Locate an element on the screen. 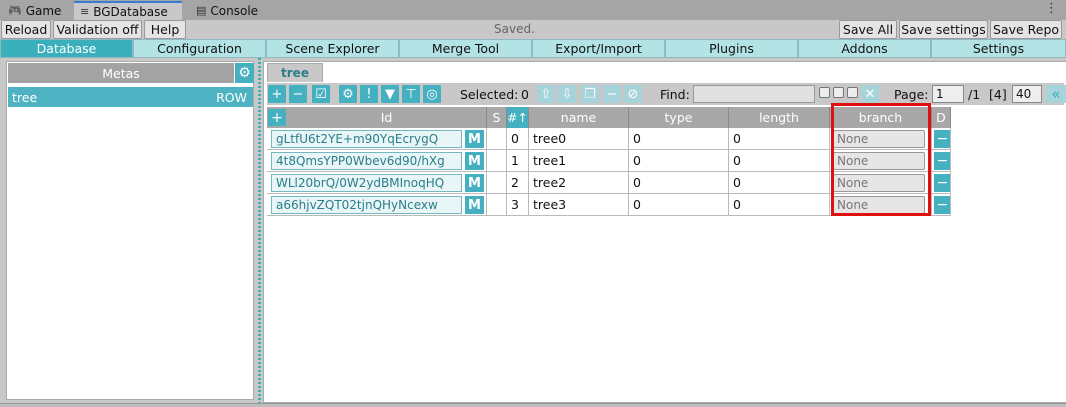 This screenshot has height=407, width=1066. page-input: 1 is located at coordinates (948, 94).